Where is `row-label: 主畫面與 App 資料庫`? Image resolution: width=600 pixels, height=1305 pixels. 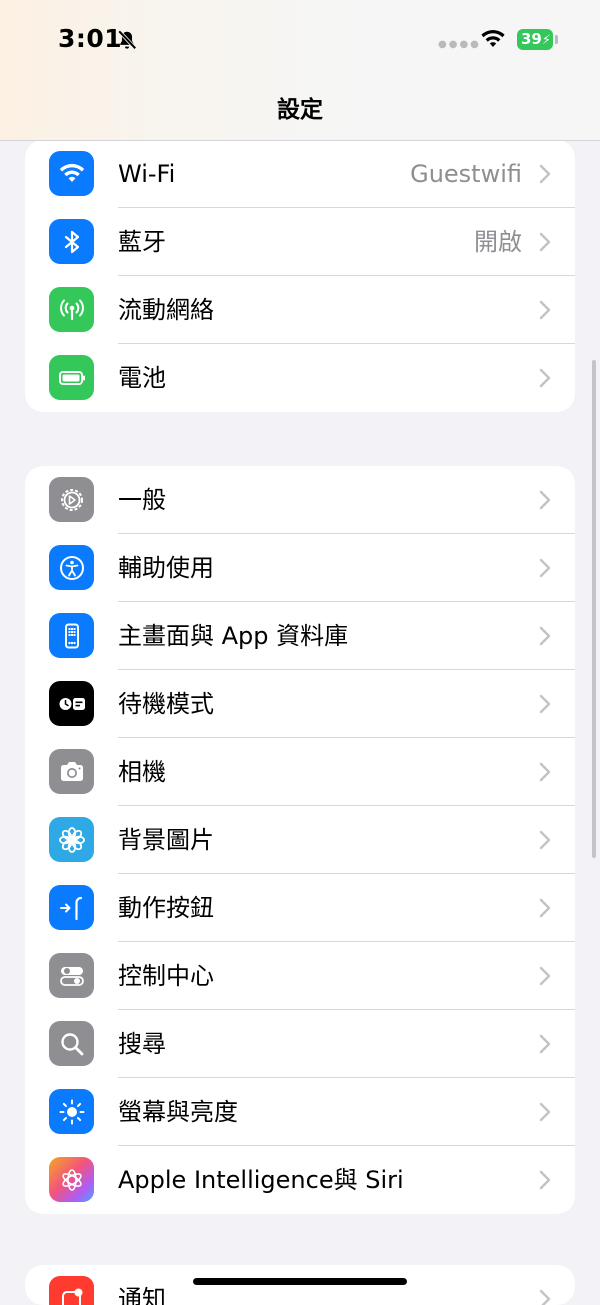
row-label: 主畫面與 App 資料庫 is located at coordinates (233, 636).